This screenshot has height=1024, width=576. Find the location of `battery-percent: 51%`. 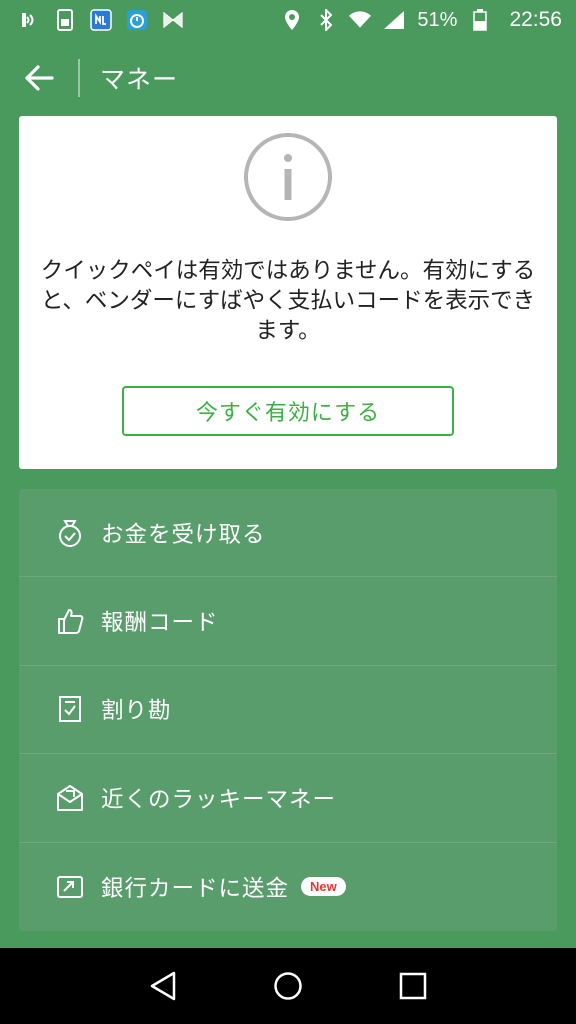

battery-percent: 51% is located at coordinates (437, 19).